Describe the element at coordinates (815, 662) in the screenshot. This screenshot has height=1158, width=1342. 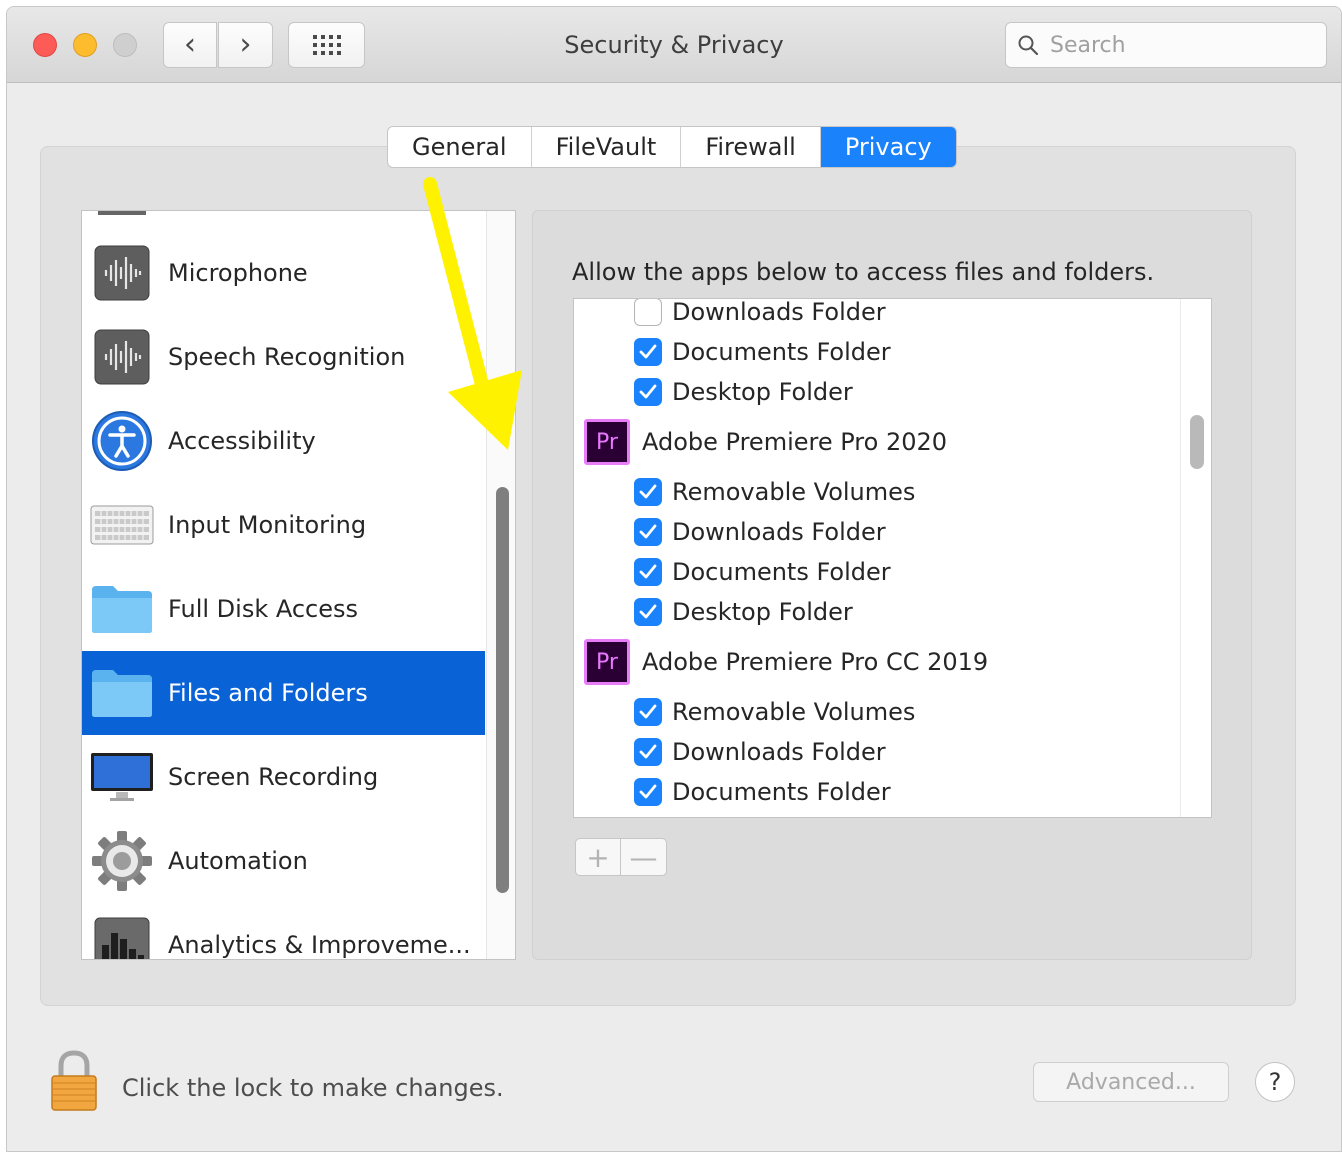
I see `app-name: Adobe Premiere Pro CC 2019` at that location.